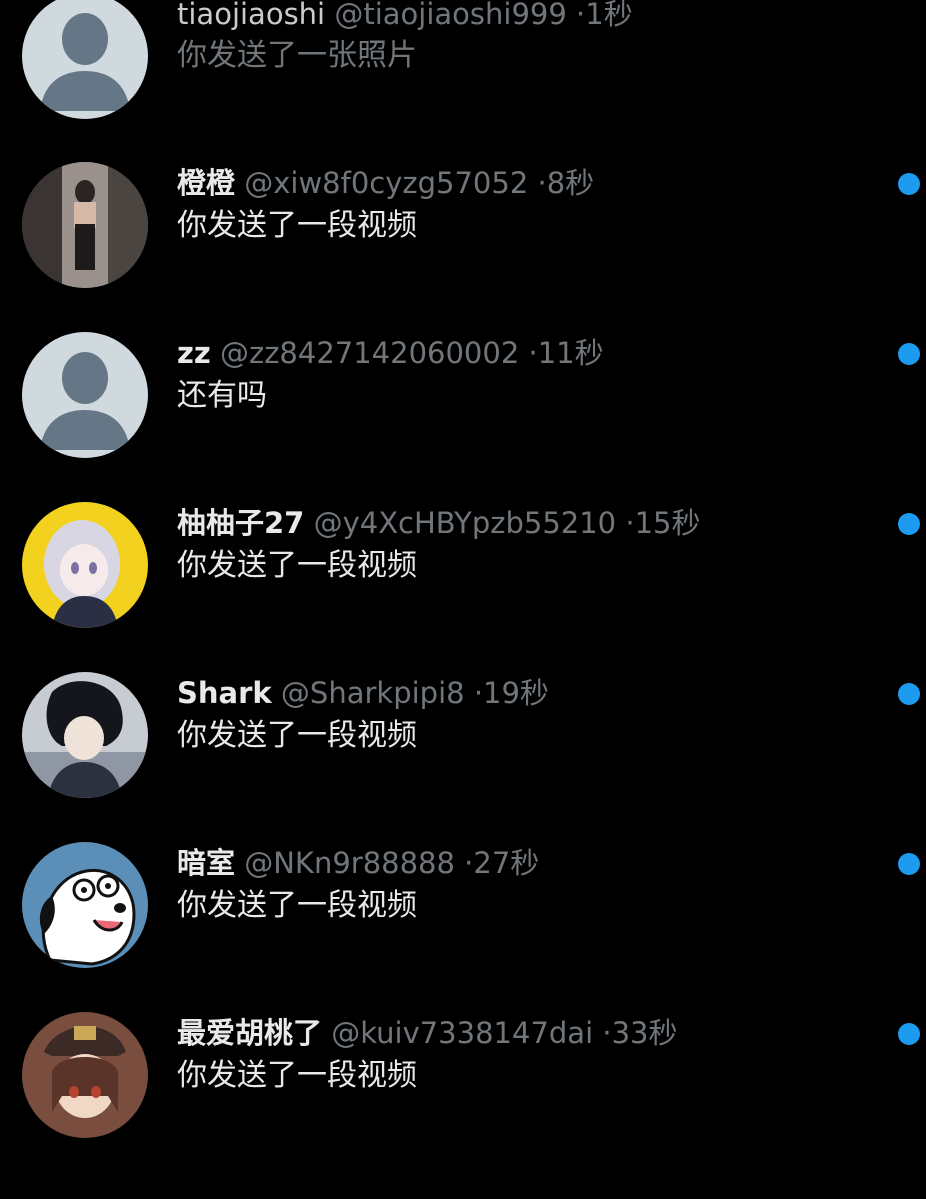 Image resolution: width=926 pixels, height=1199 pixels. I want to click on display-name: zz, so click(194, 353).